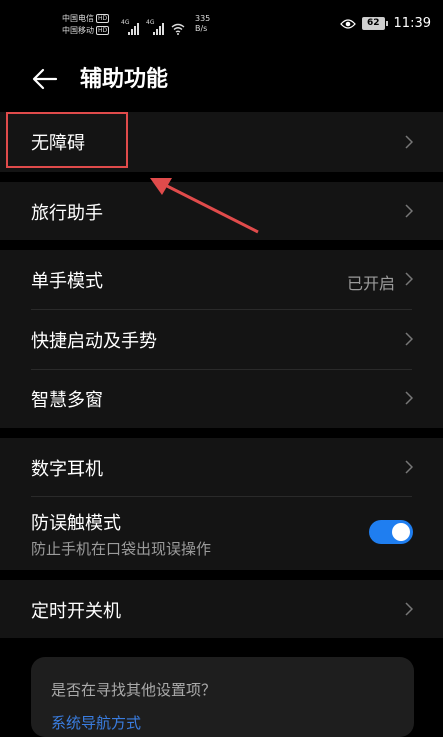 The height and width of the screenshot is (737, 443). What do you see at coordinates (67, 281) in the screenshot?
I see `row-label: 单手模式` at bounding box center [67, 281].